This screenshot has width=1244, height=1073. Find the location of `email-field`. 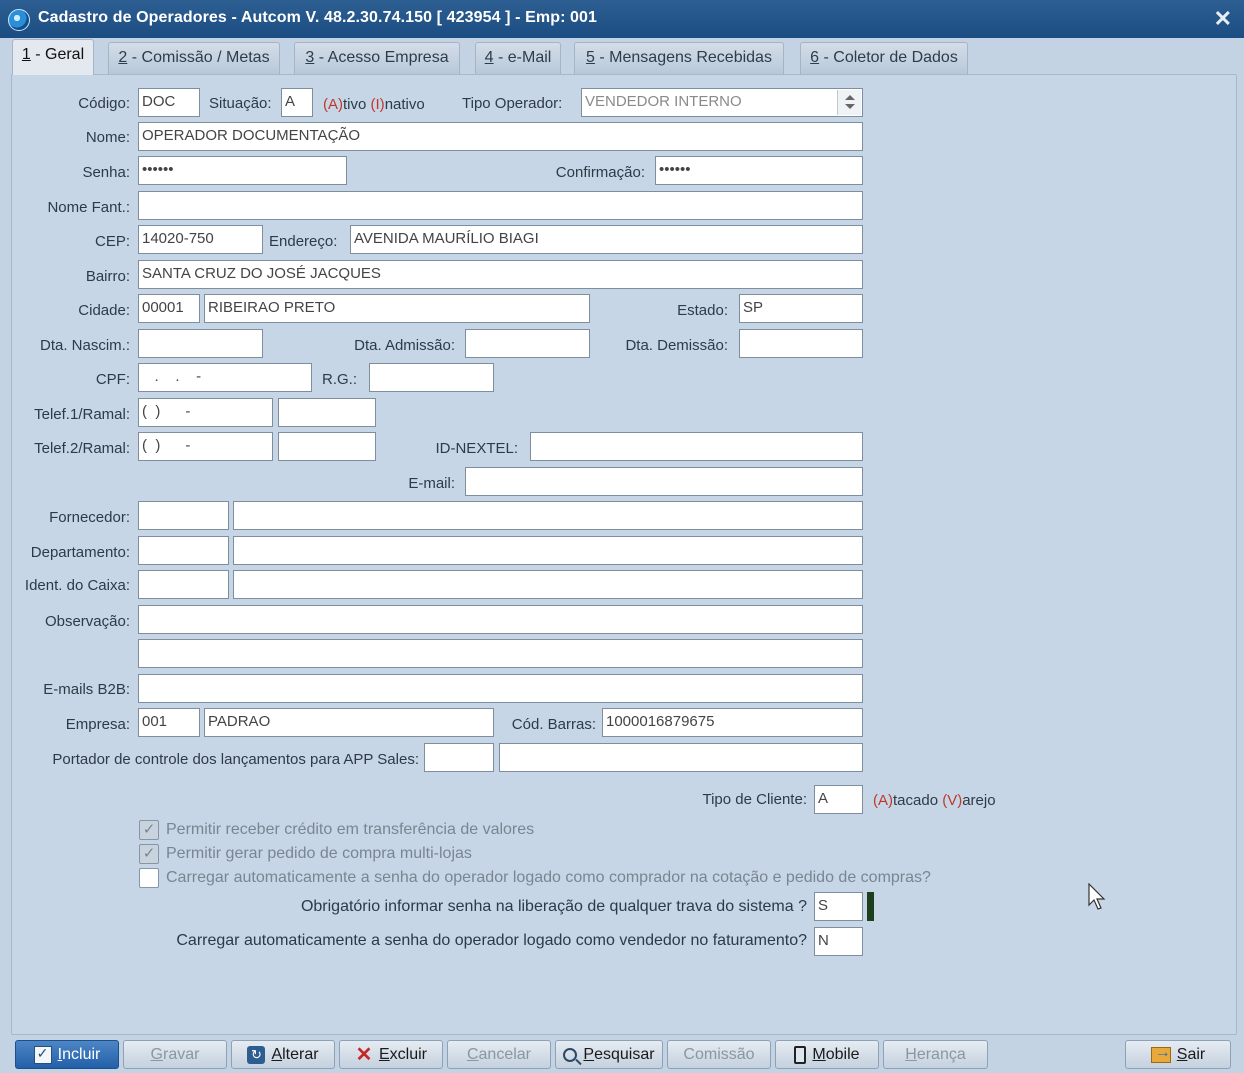

email-field is located at coordinates (664, 481).